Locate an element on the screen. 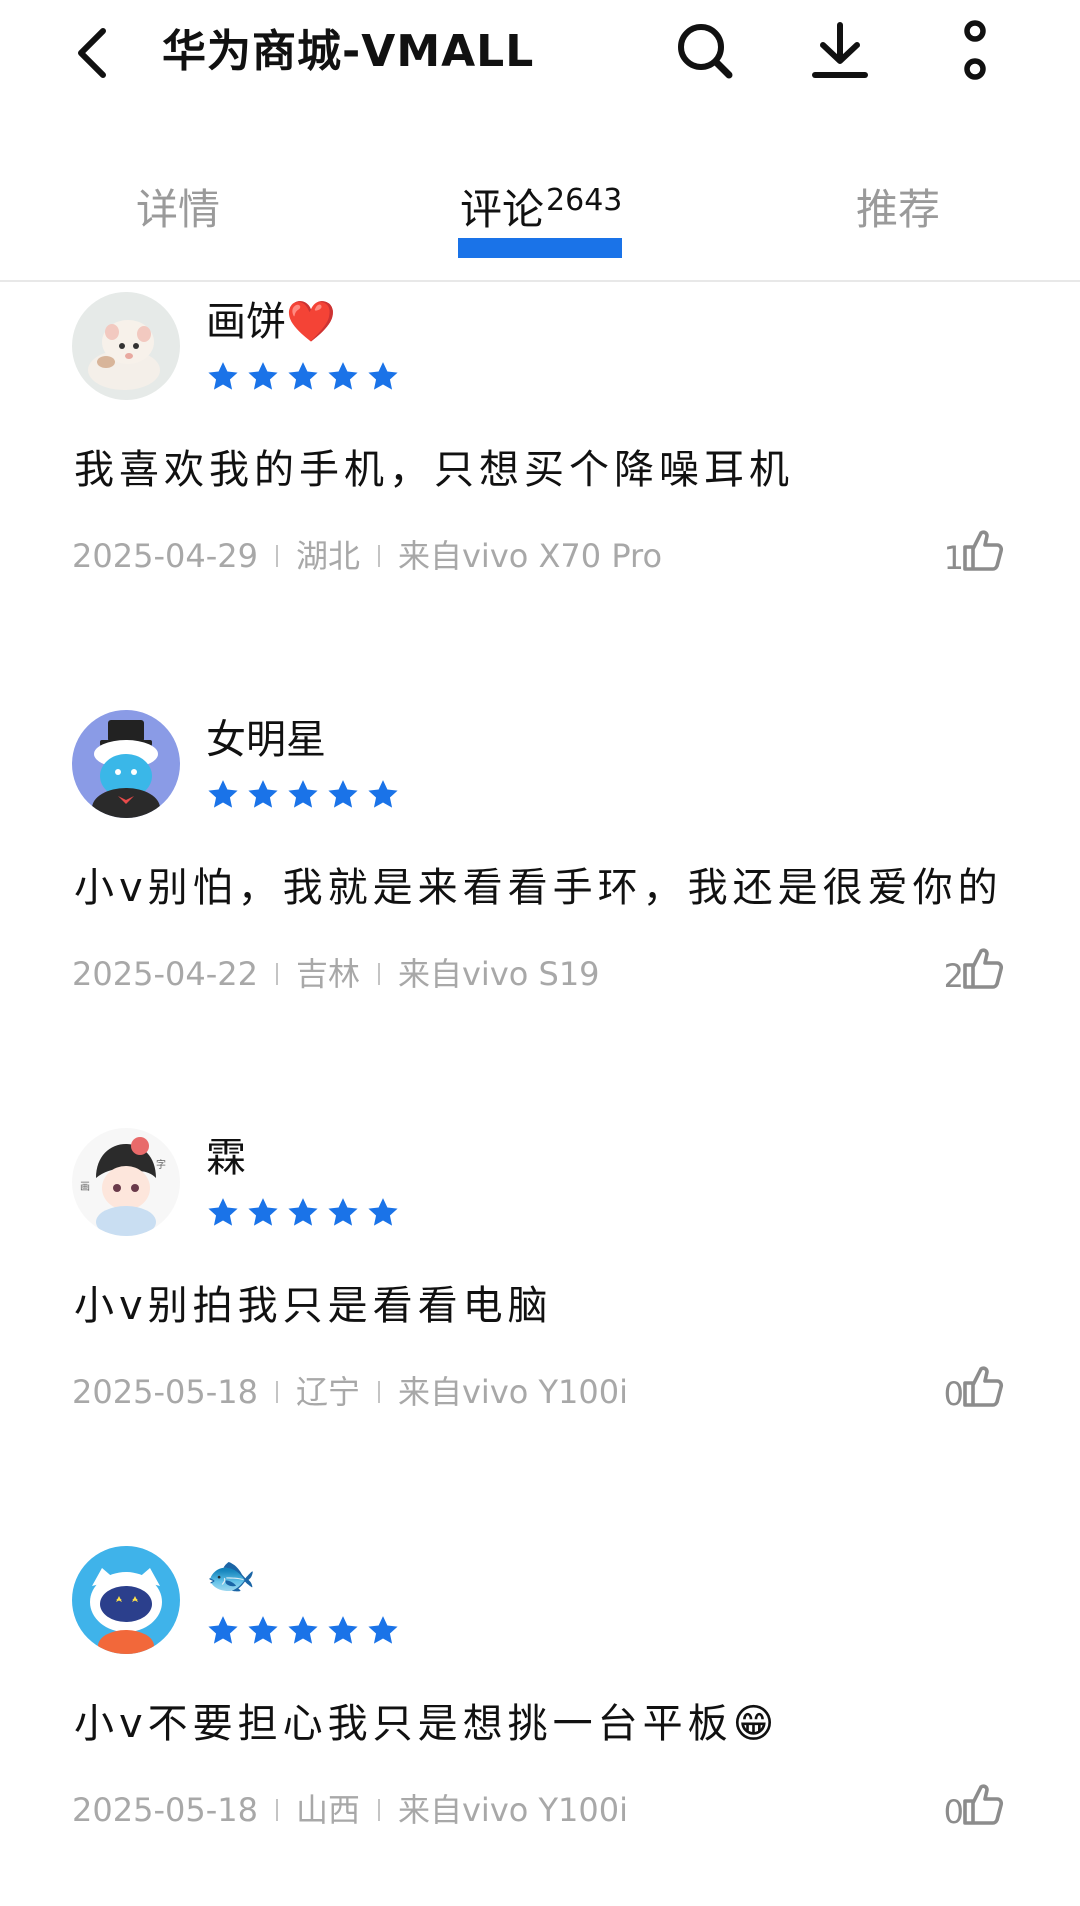 This screenshot has height=1906, width=1080. review-region: 吉林 is located at coordinates (327, 974).